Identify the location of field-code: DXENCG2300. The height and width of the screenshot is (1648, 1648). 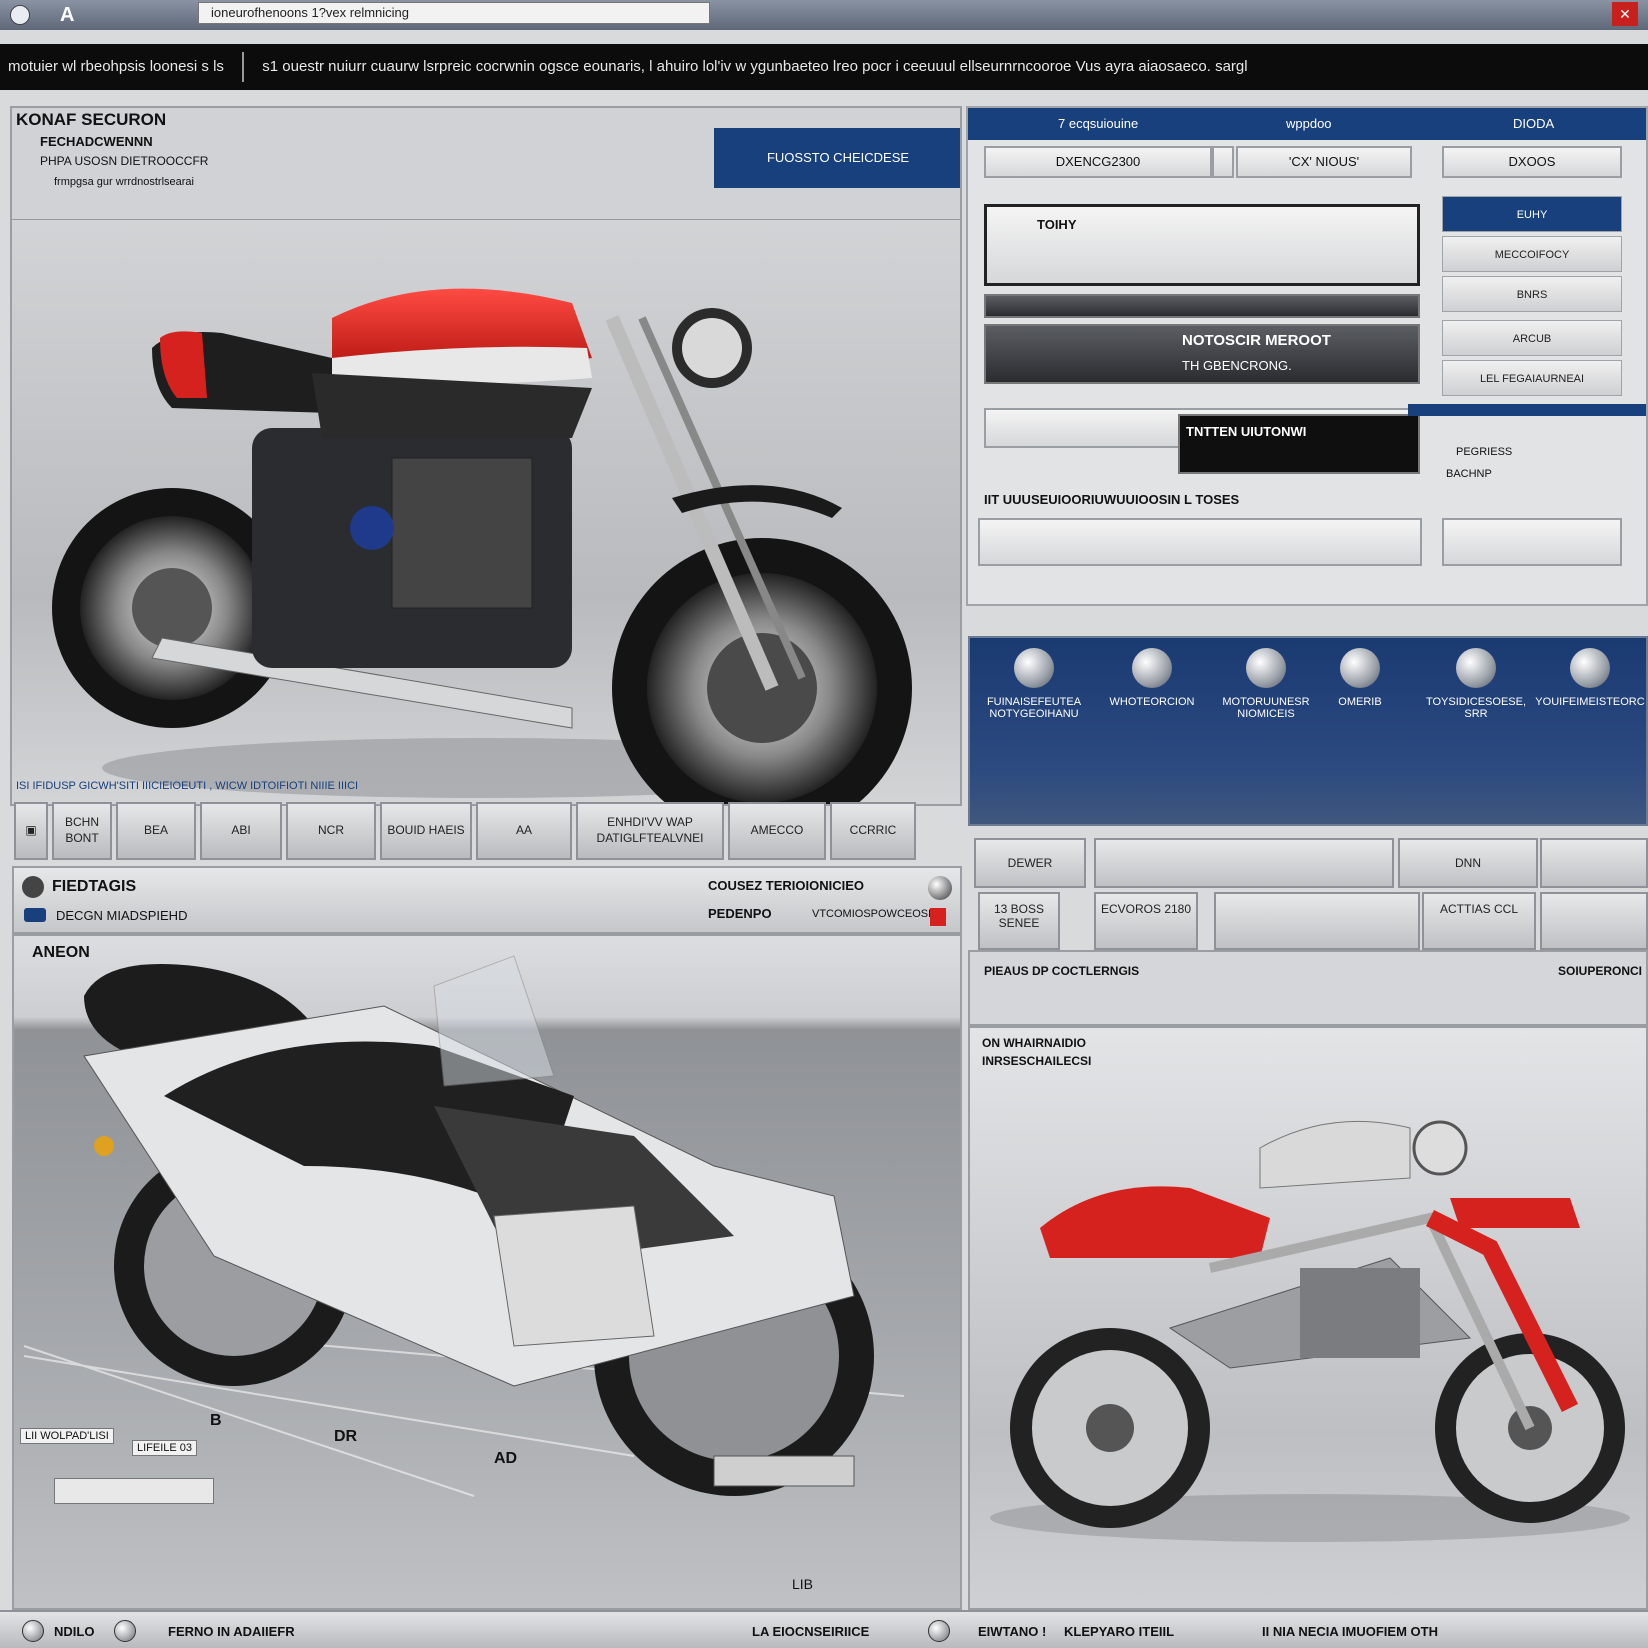
(1098, 162).